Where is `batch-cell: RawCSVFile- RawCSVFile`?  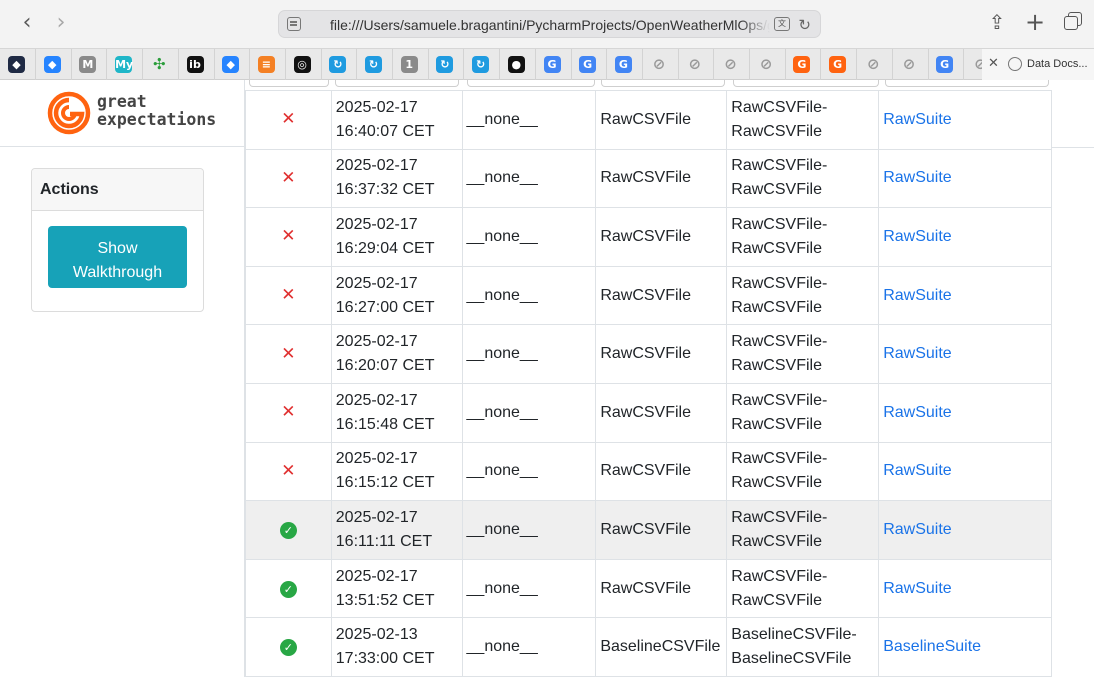 batch-cell: RawCSVFile- RawCSVFile is located at coordinates (803, 412).